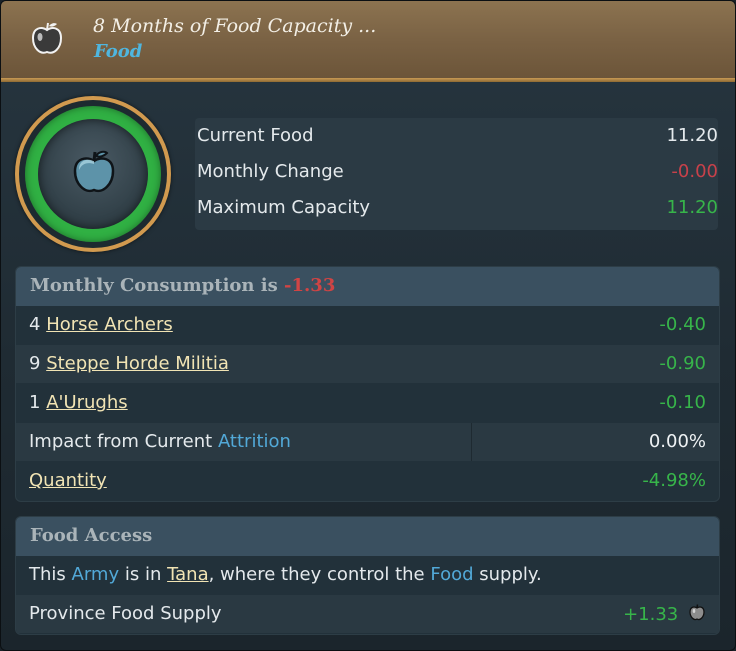 The height and width of the screenshot is (651, 736). What do you see at coordinates (35, 363) in the screenshot?
I see `unit-count: 9` at bounding box center [35, 363].